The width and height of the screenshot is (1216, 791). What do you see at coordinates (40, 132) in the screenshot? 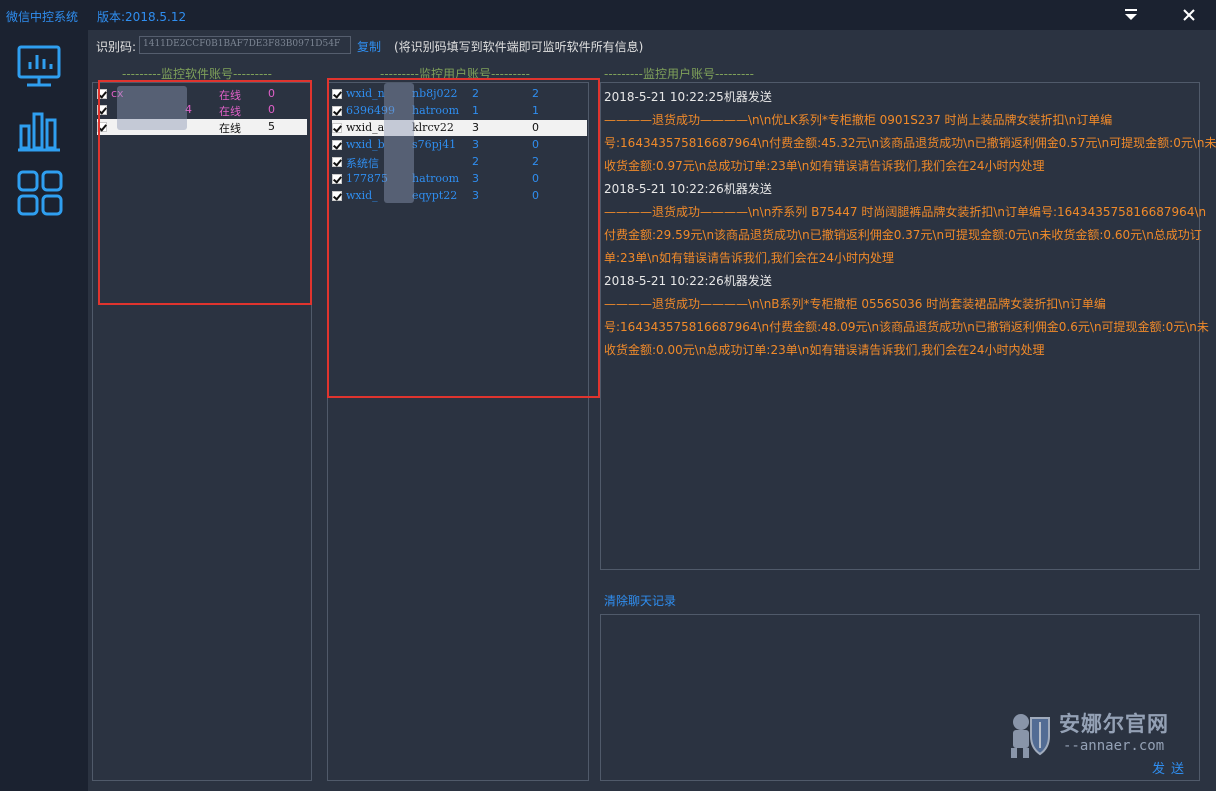
I see `bar-chart-icon` at bounding box center [40, 132].